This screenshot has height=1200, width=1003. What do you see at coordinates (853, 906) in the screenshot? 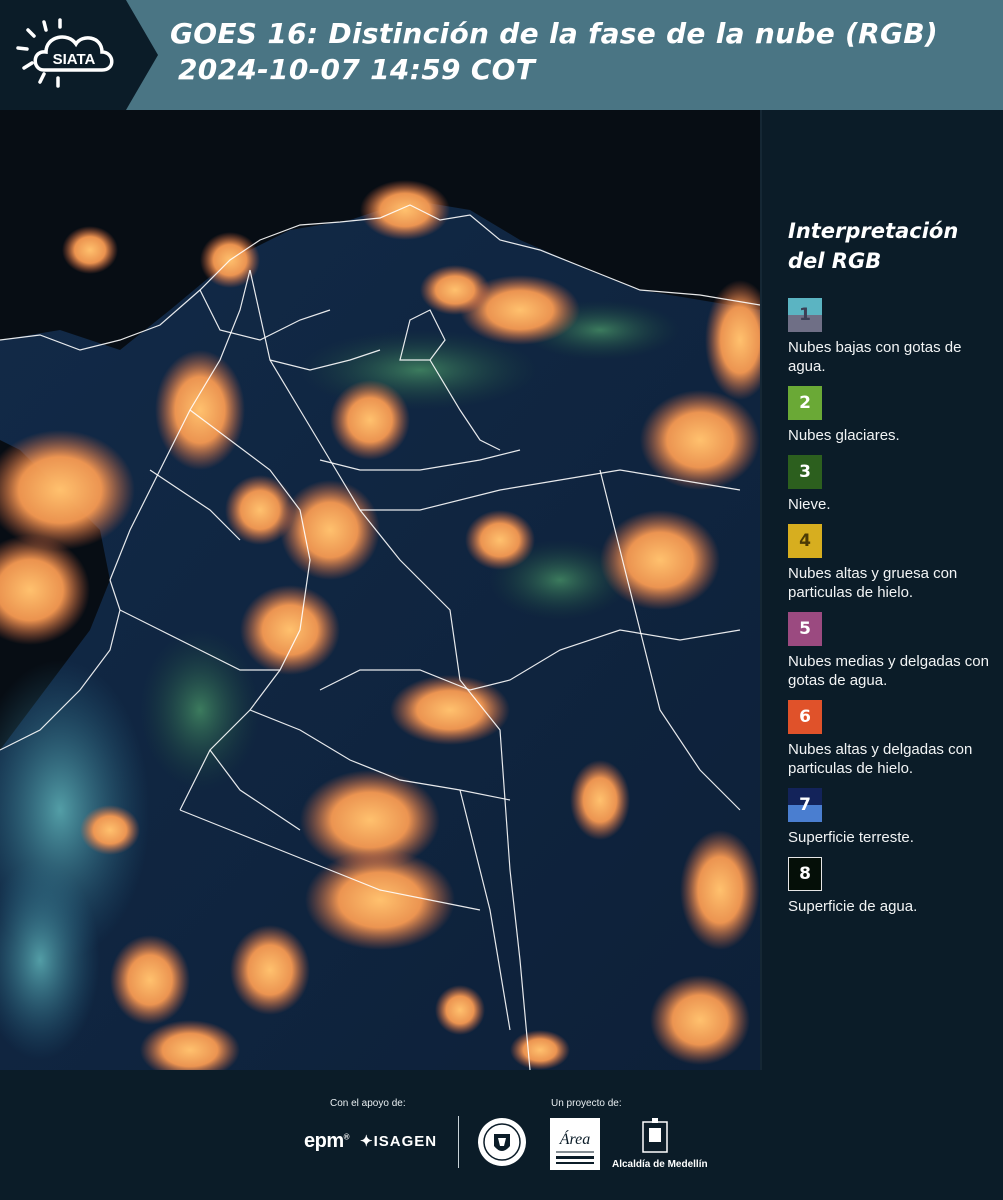
I see `legend-label: Superficie de agua.` at bounding box center [853, 906].